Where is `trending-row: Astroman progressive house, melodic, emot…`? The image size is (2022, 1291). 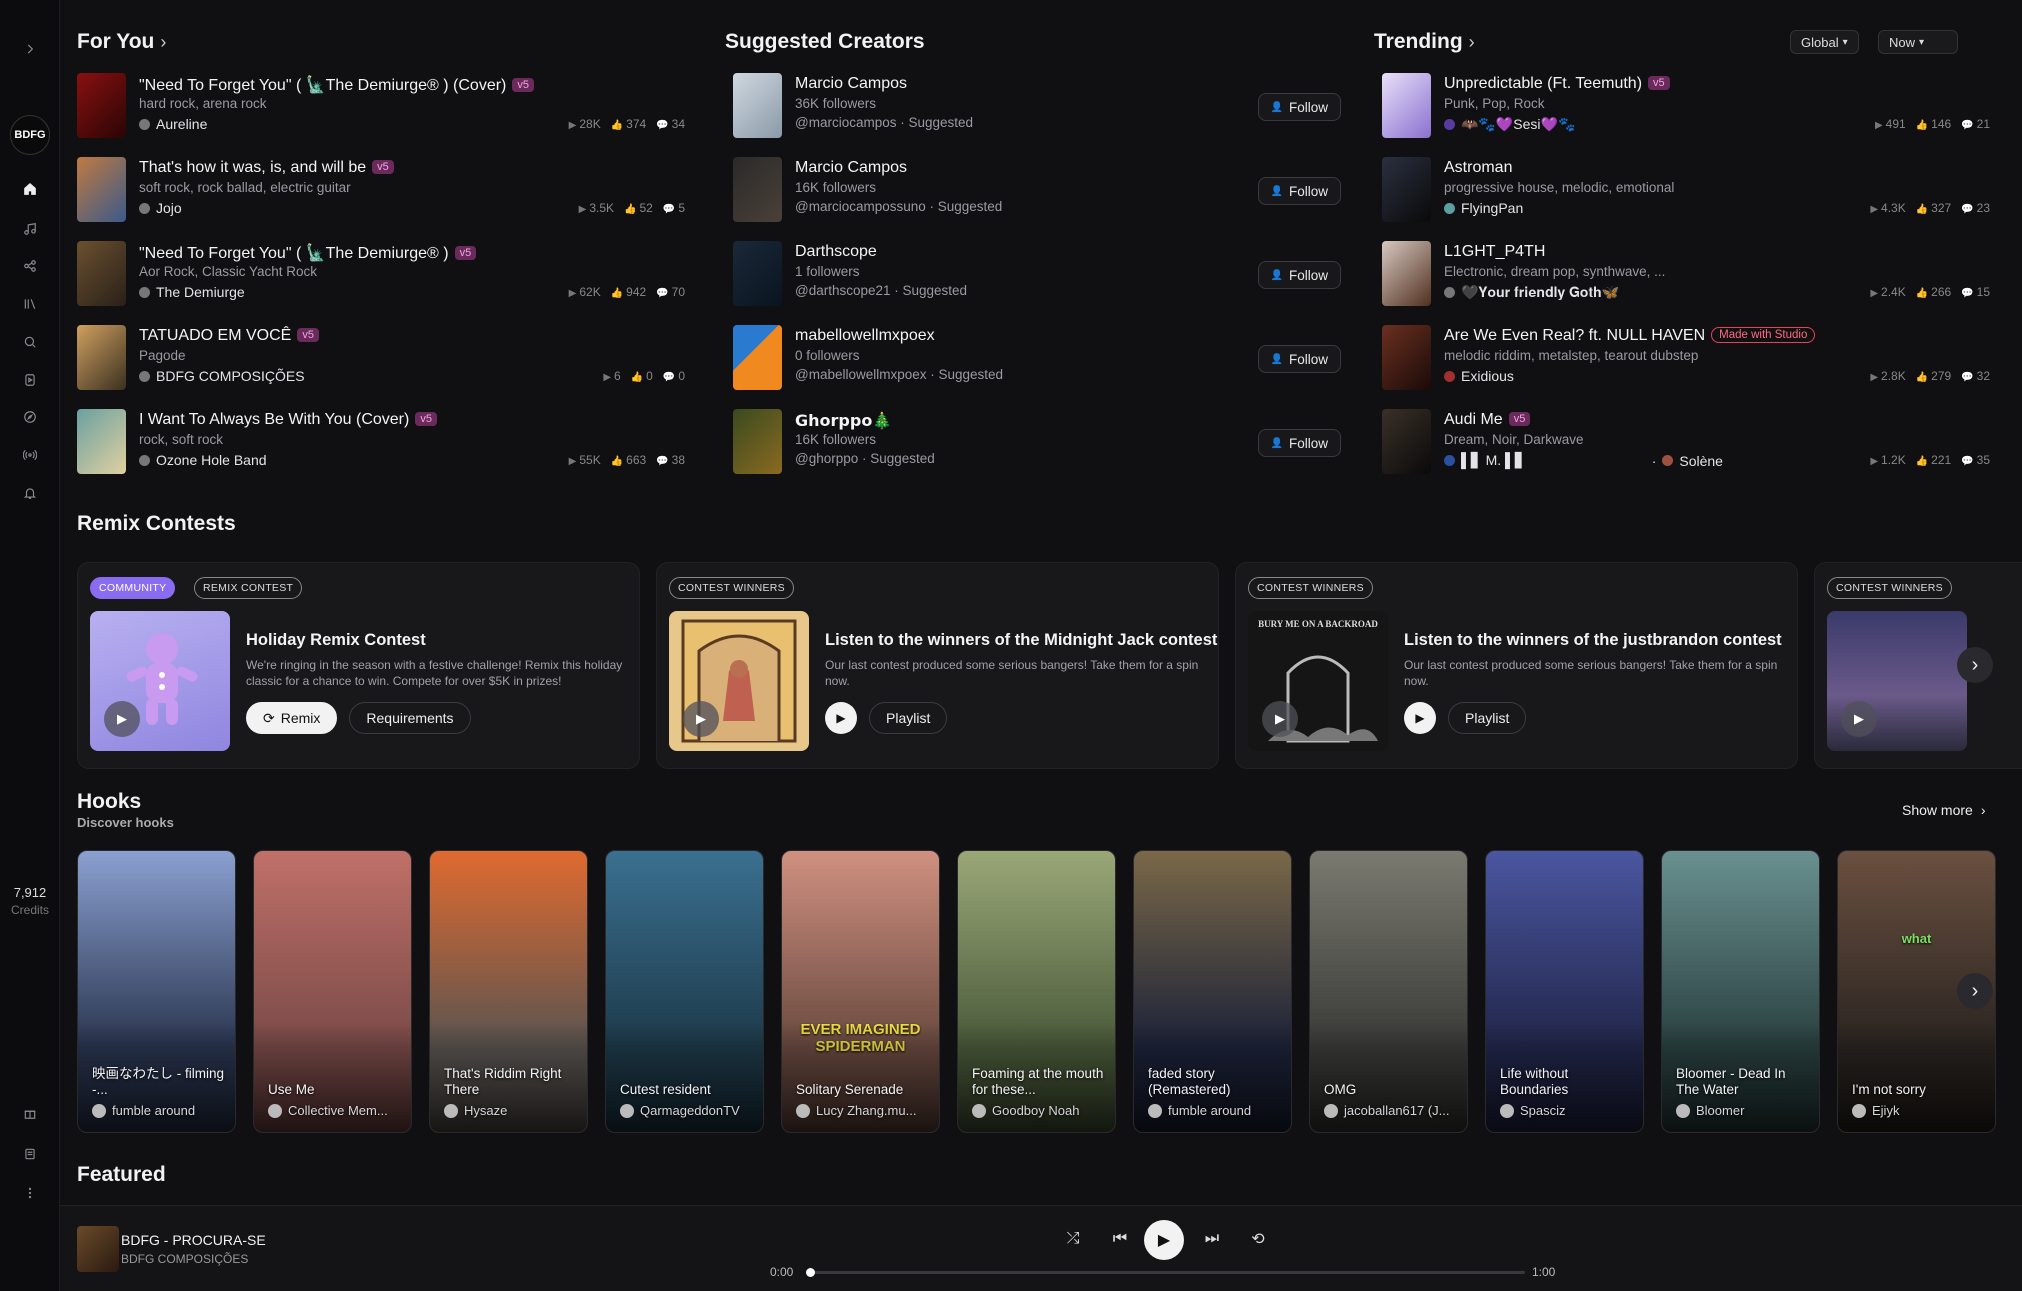 trending-row: Astroman progressive house, melodic, emot… is located at coordinates (1686, 192).